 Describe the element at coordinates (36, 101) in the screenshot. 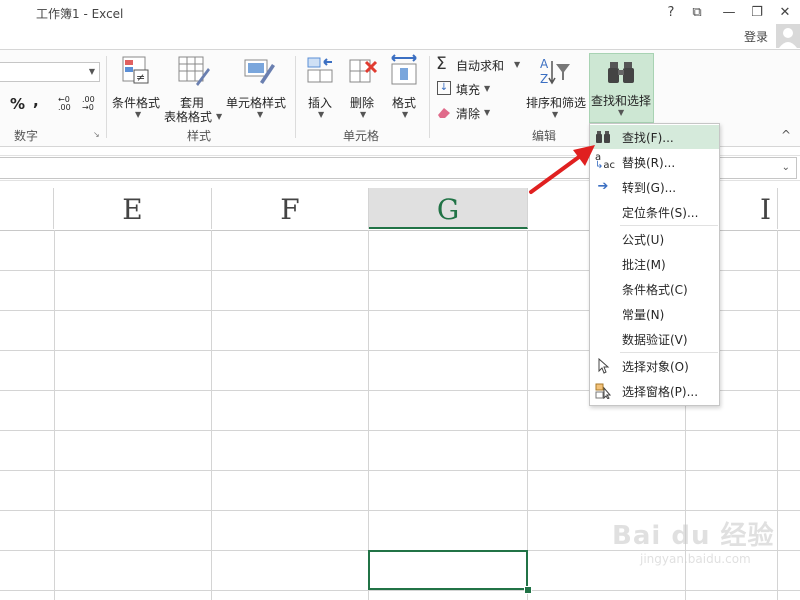

I see `comma-style-button: ,` at that location.